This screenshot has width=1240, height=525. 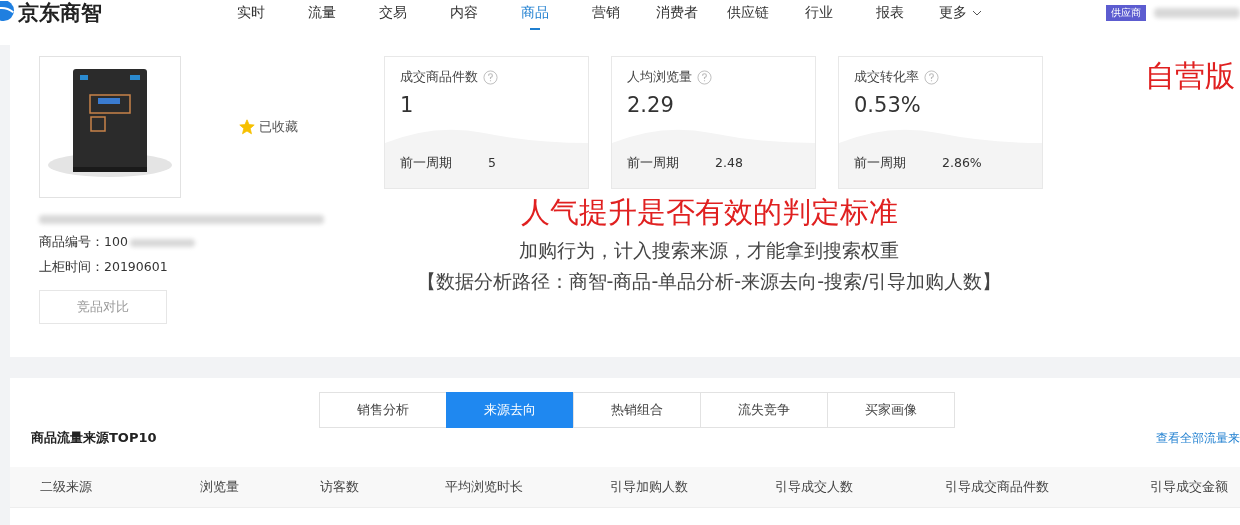 I want to click on tab: 热销组合, so click(x=637, y=410).